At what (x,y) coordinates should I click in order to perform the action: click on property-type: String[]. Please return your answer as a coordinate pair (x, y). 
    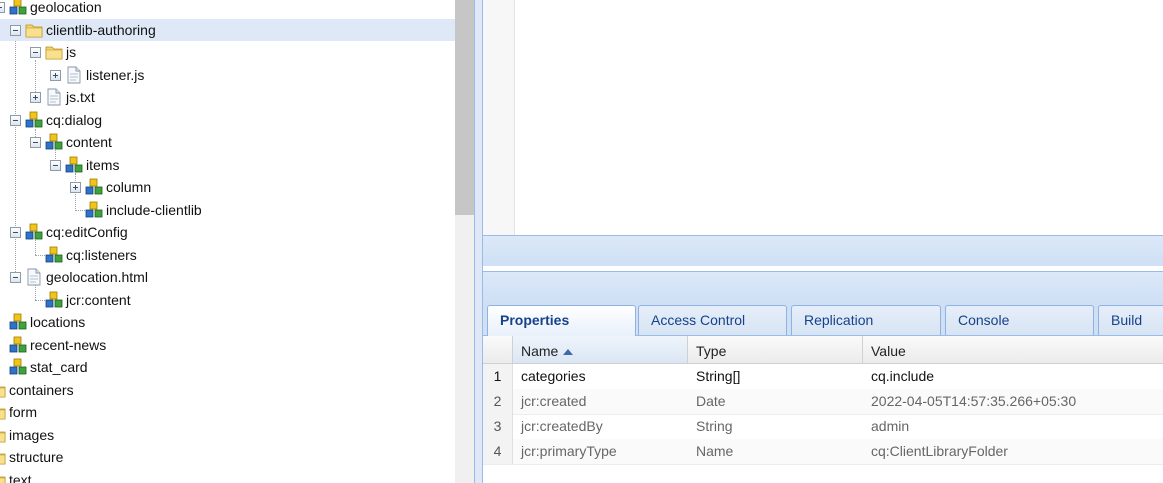
    Looking at the image, I should click on (775, 376).